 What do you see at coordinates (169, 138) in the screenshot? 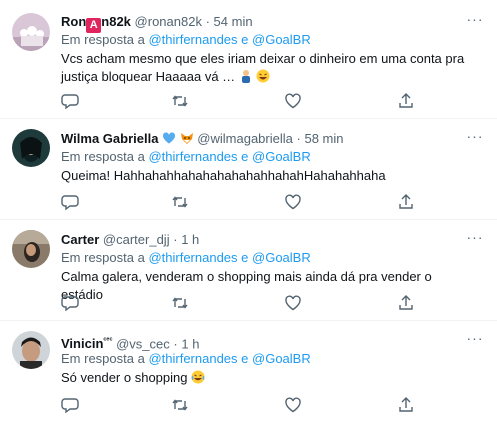
I see `blue-heart-icon` at bounding box center [169, 138].